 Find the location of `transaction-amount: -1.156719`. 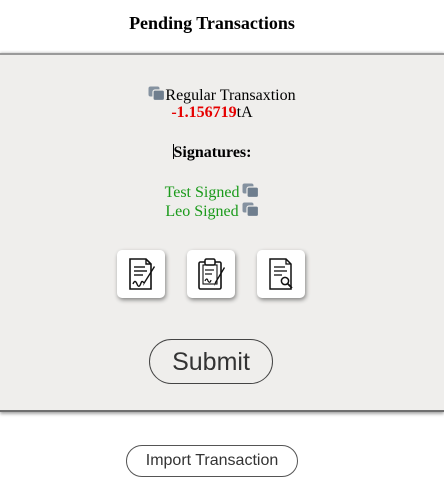

transaction-amount: -1.156719 is located at coordinates (204, 112).